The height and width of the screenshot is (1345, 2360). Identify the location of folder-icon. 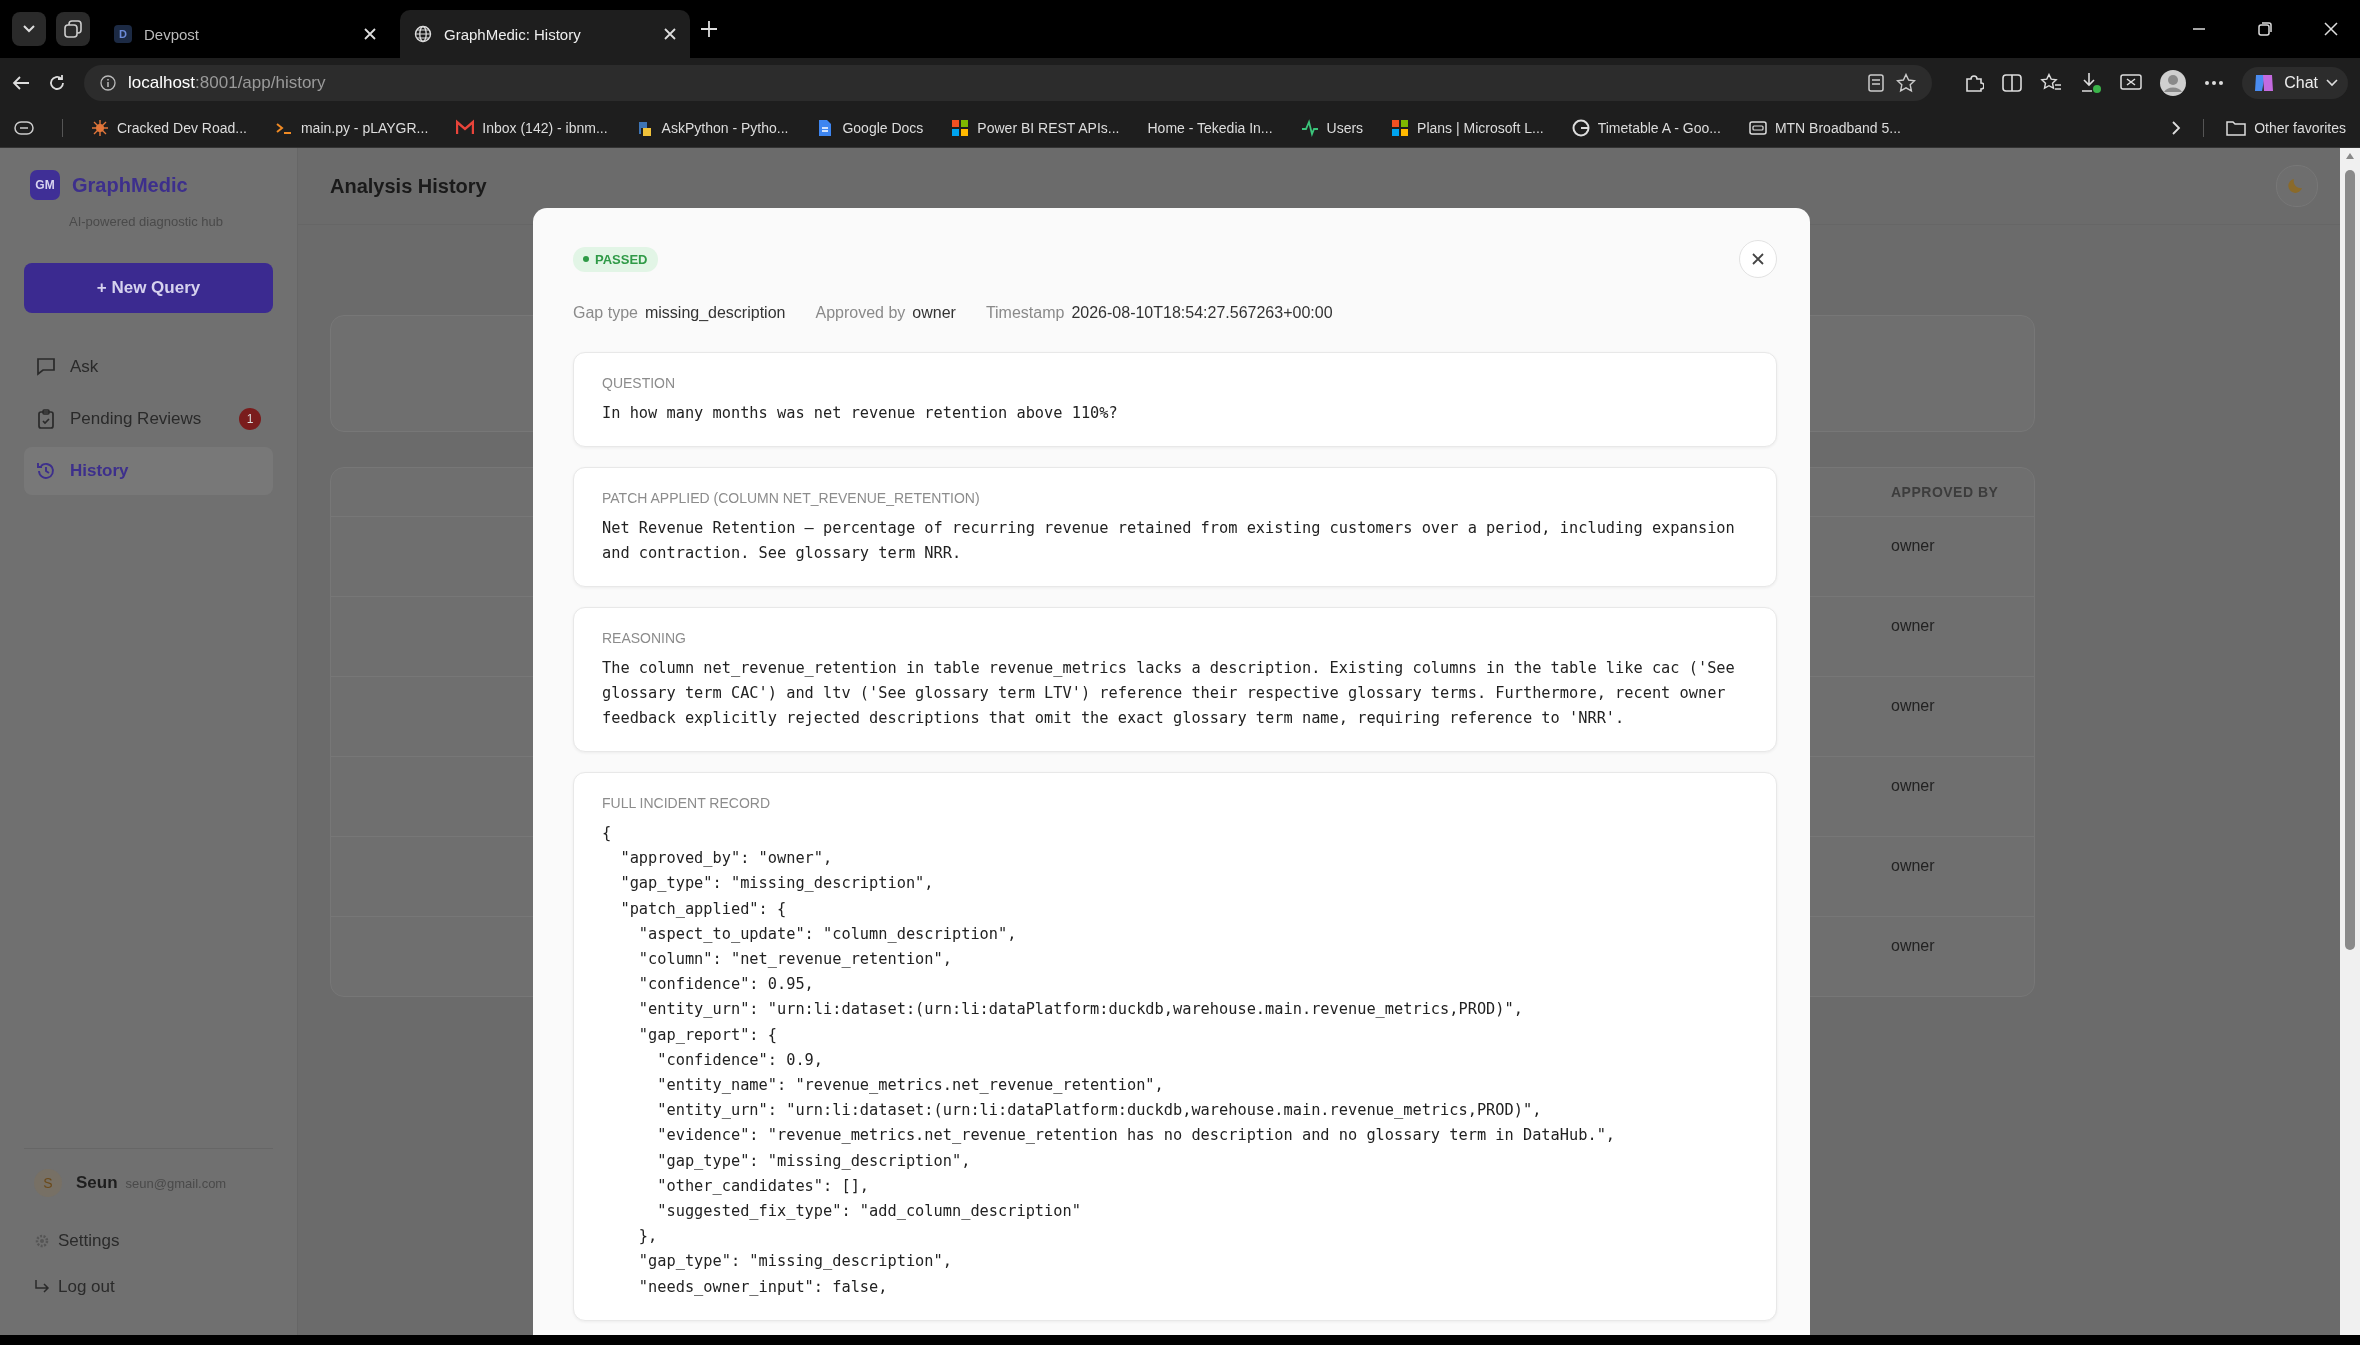
(2236, 127).